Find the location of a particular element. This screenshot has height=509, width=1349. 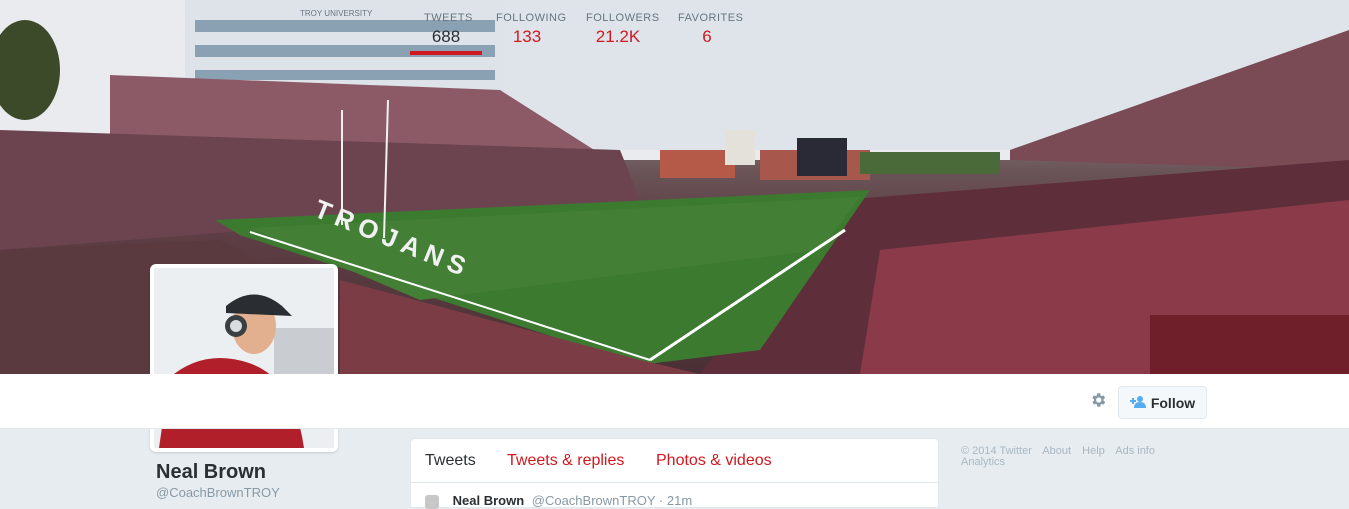

stat-value: 133 is located at coordinates (527, 36).